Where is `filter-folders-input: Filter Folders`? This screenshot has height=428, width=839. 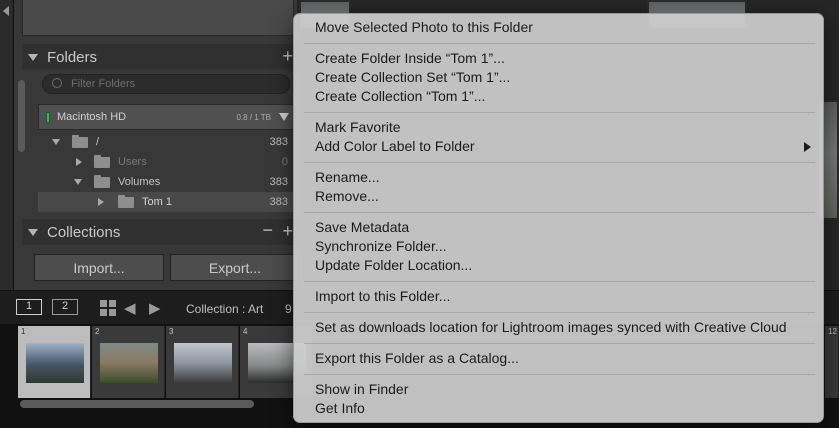
filter-folders-input: Filter Folders is located at coordinates (166, 84).